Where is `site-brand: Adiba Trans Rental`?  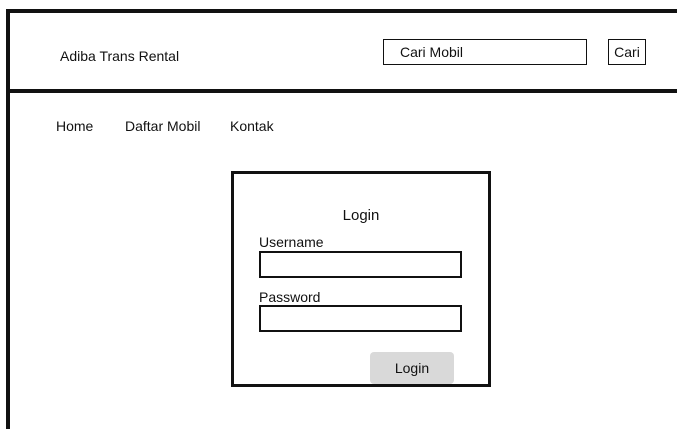
site-brand: Adiba Trans Rental is located at coordinates (120, 56).